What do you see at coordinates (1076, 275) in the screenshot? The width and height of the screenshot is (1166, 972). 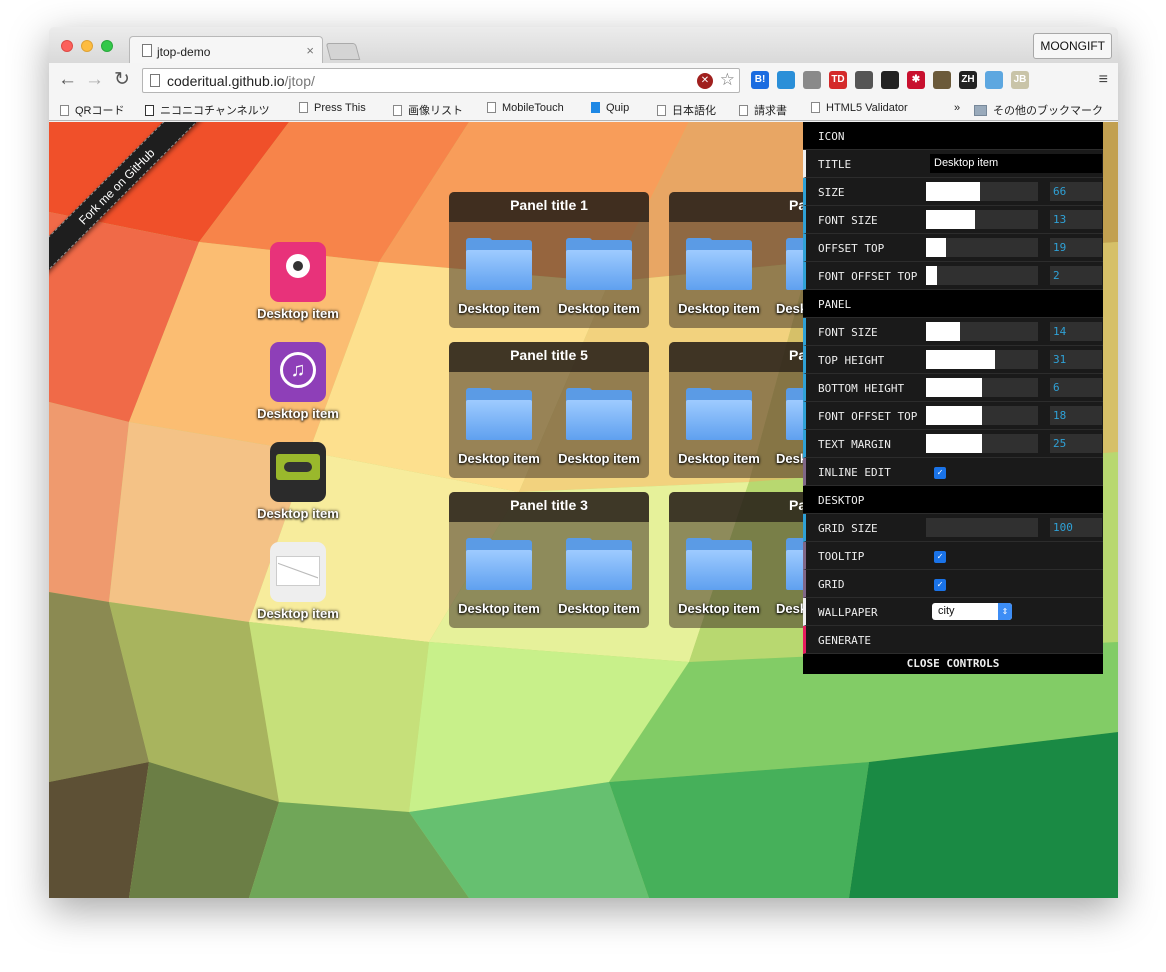 I see `font-offset-top-value: 2` at bounding box center [1076, 275].